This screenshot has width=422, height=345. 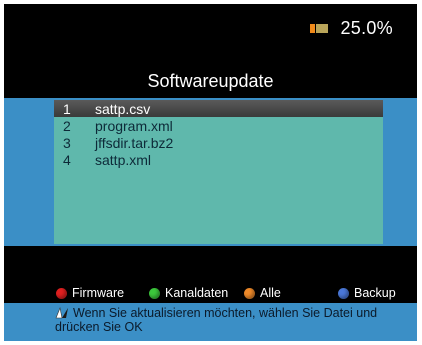 What do you see at coordinates (134, 125) in the screenshot?
I see `file-name: program.xml` at bounding box center [134, 125].